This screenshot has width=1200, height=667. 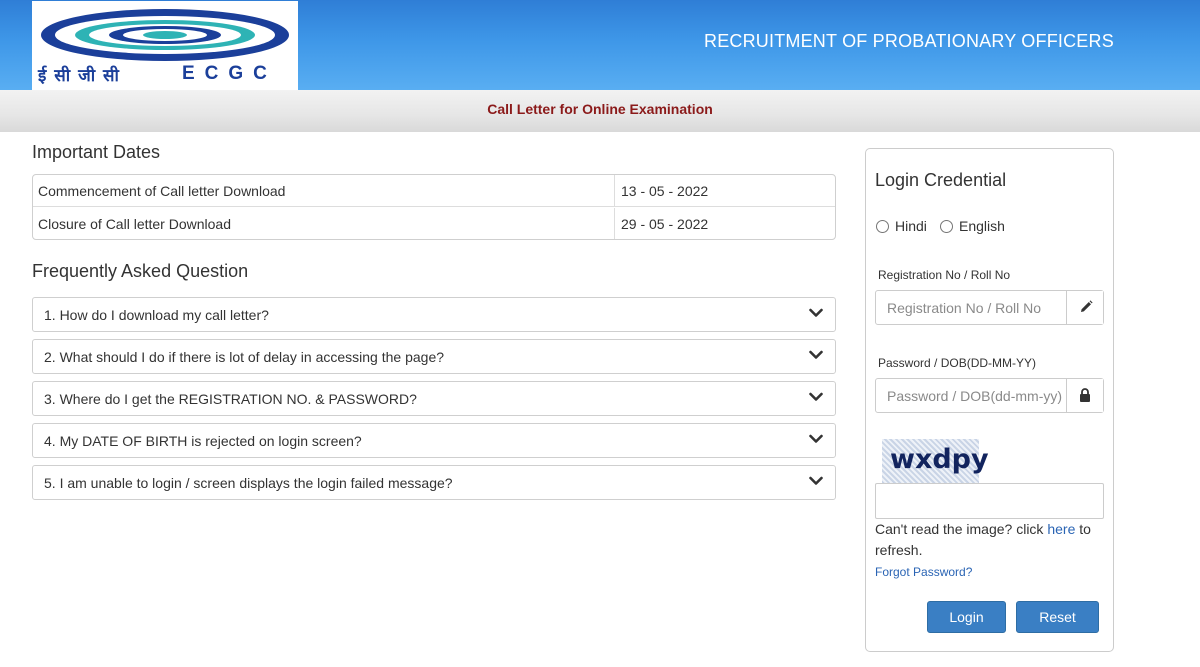 What do you see at coordinates (1087, 306) in the screenshot?
I see `pencil-icon` at bounding box center [1087, 306].